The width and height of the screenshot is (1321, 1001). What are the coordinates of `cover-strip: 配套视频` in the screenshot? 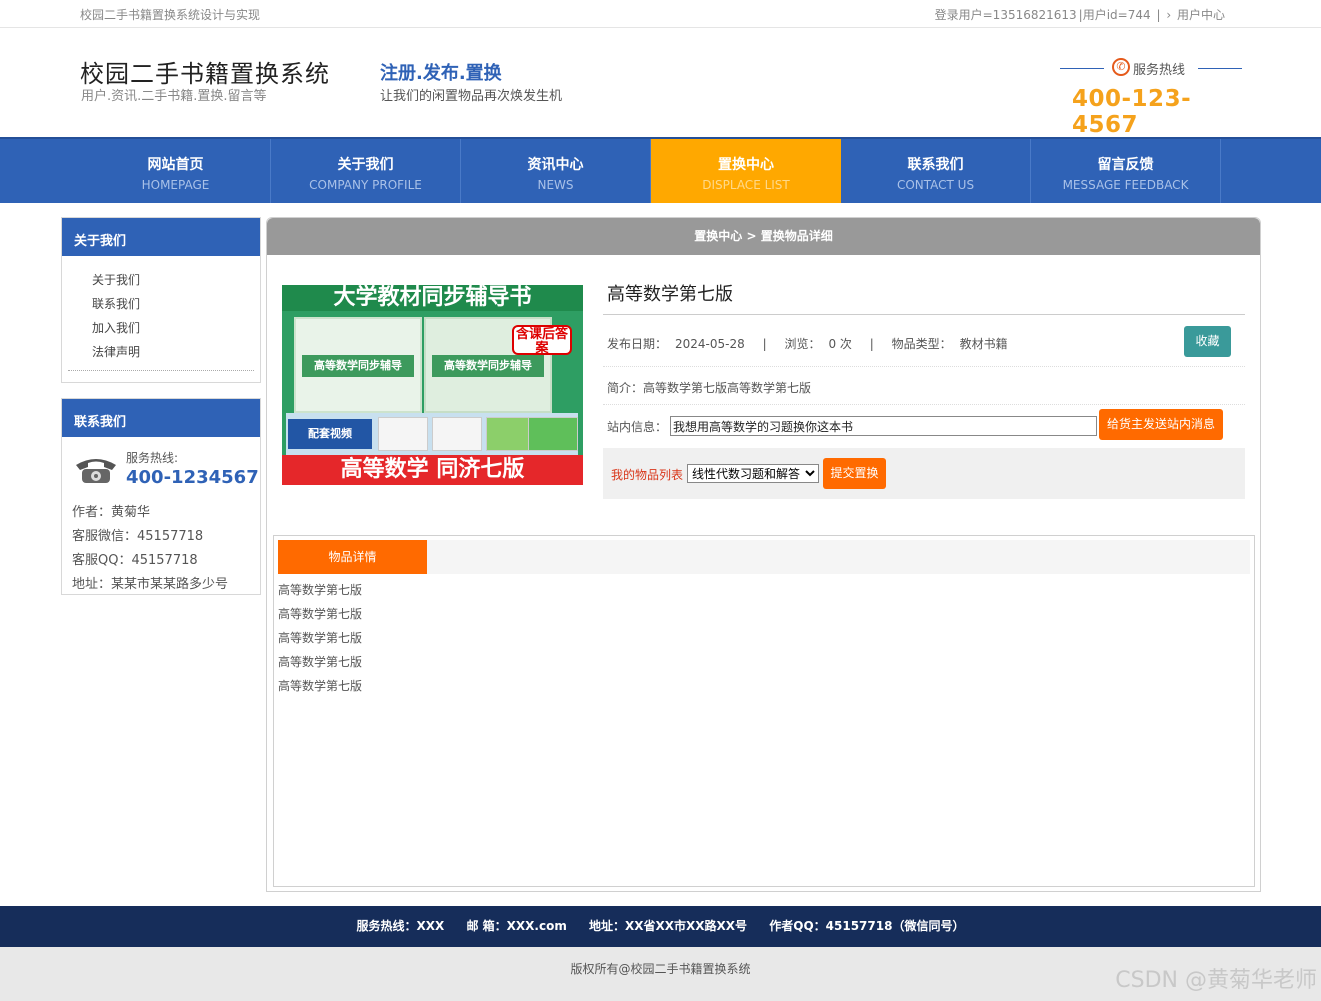 It's located at (432, 434).